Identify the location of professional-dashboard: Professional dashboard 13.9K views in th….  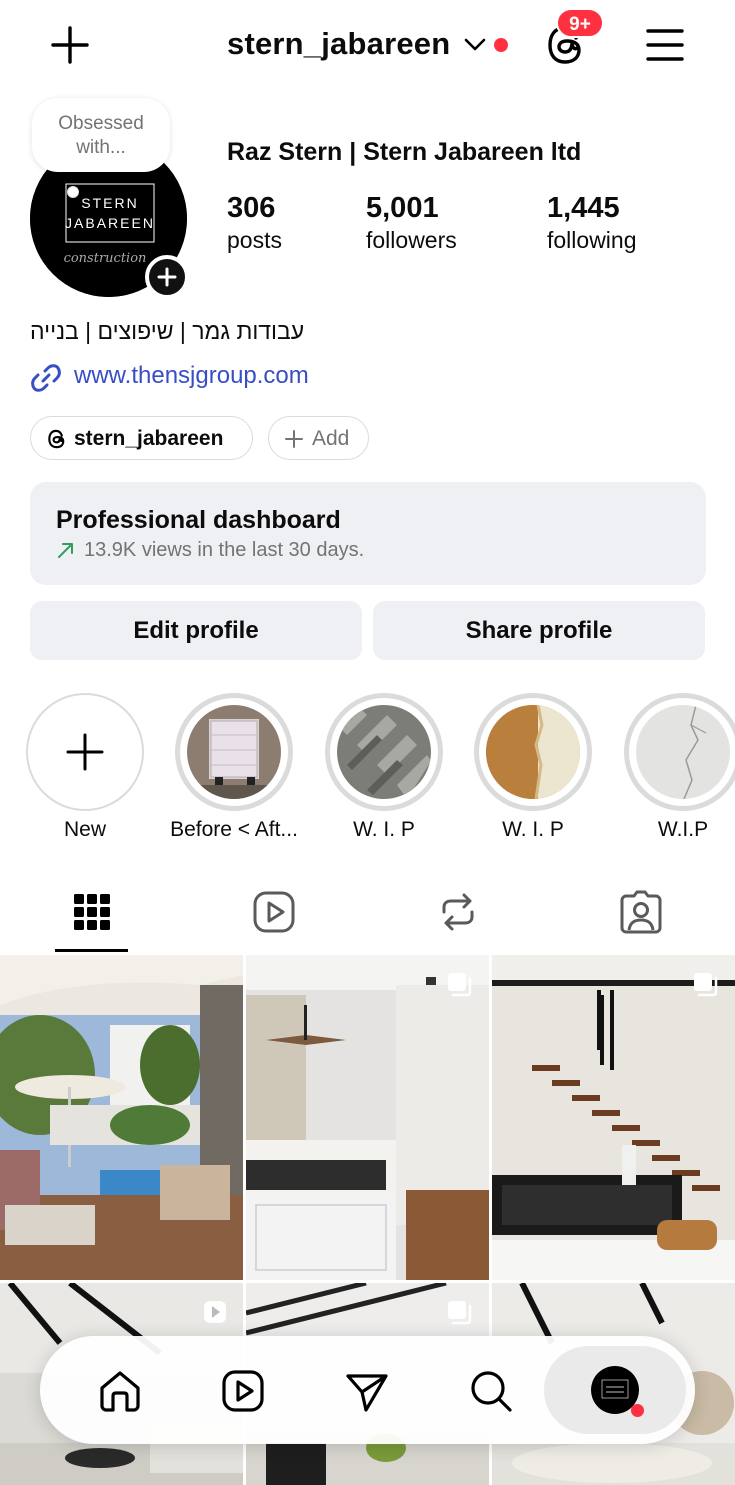
(368, 533).